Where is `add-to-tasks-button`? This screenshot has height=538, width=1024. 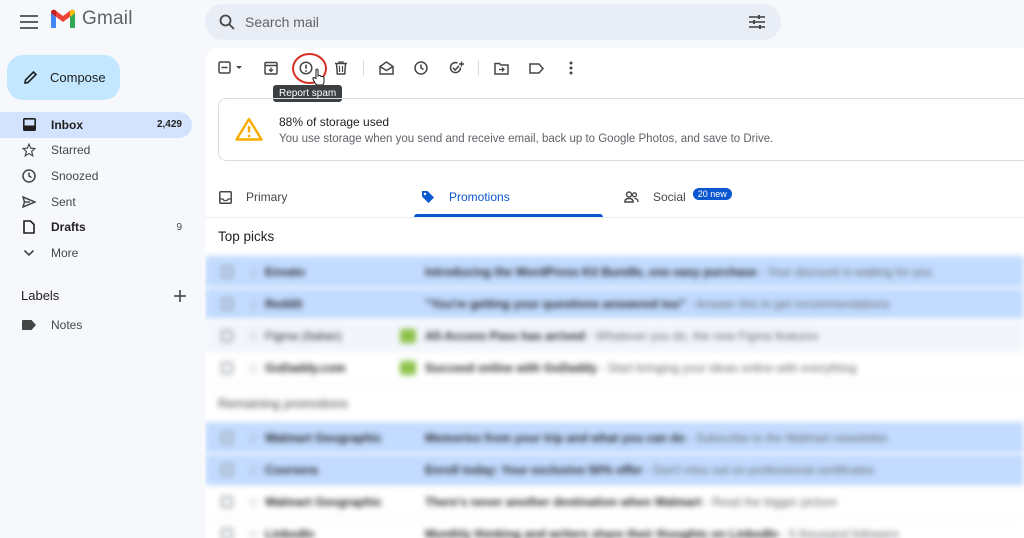 add-to-tasks-button is located at coordinates (456, 68).